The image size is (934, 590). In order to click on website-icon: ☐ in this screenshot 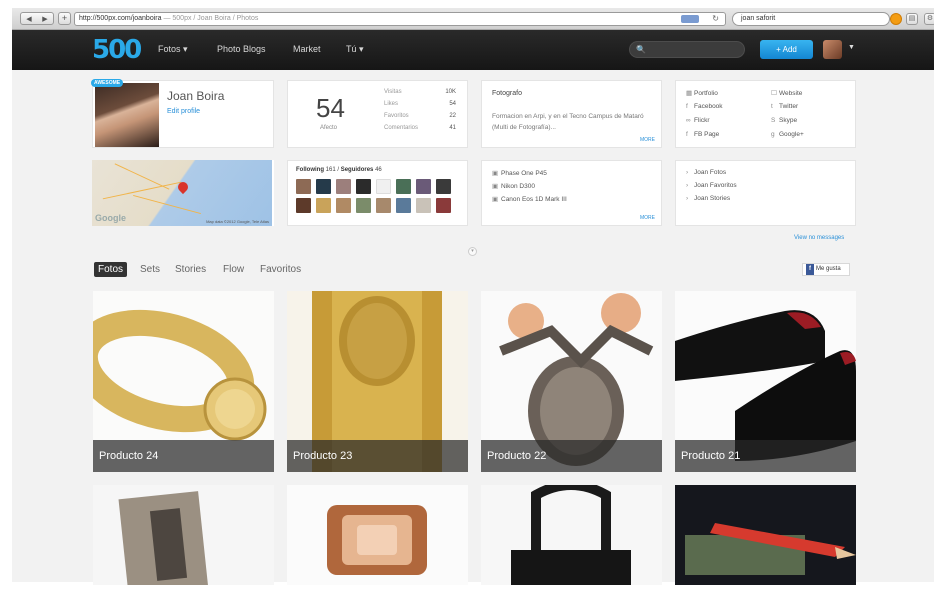, I will do `click(774, 93)`.